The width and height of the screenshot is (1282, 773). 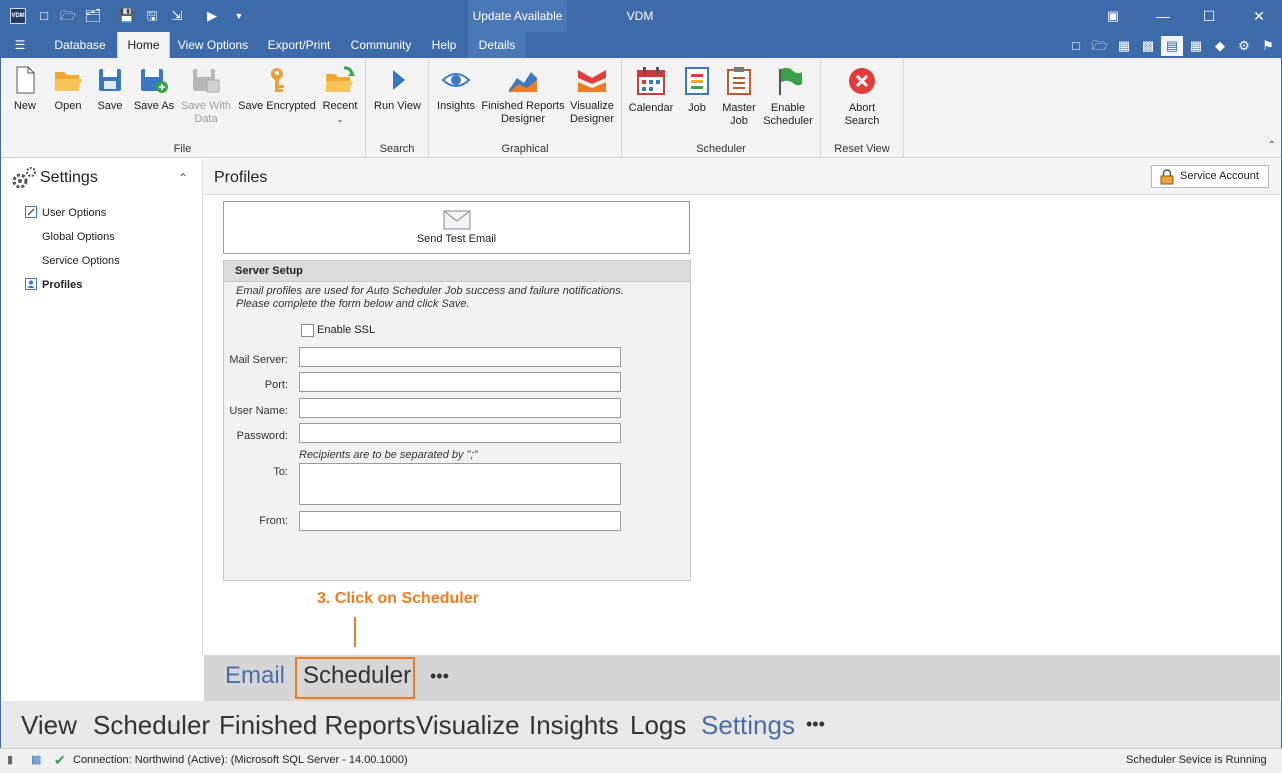 What do you see at coordinates (1167, 177) in the screenshot?
I see `lock-icon` at bounding box center [1167, 177].